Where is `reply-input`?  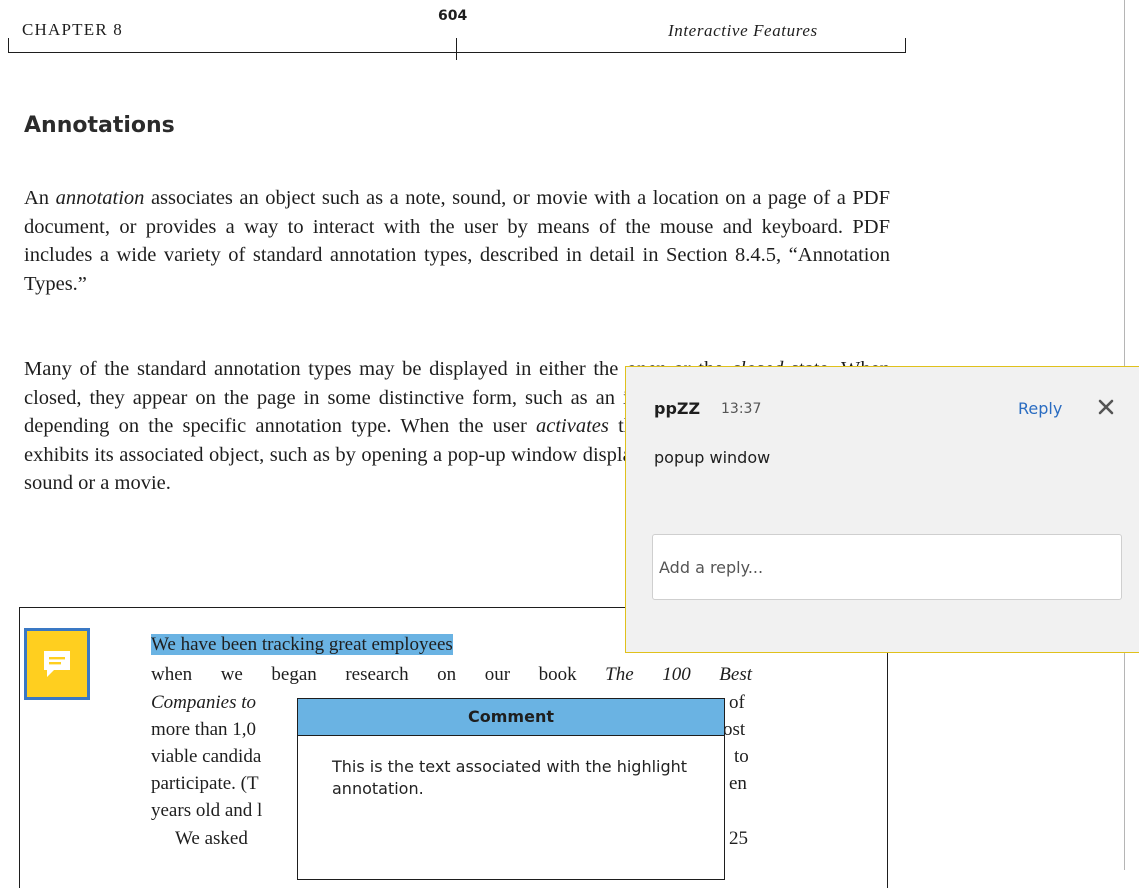 reply-input is located at coordinates (887, 567).